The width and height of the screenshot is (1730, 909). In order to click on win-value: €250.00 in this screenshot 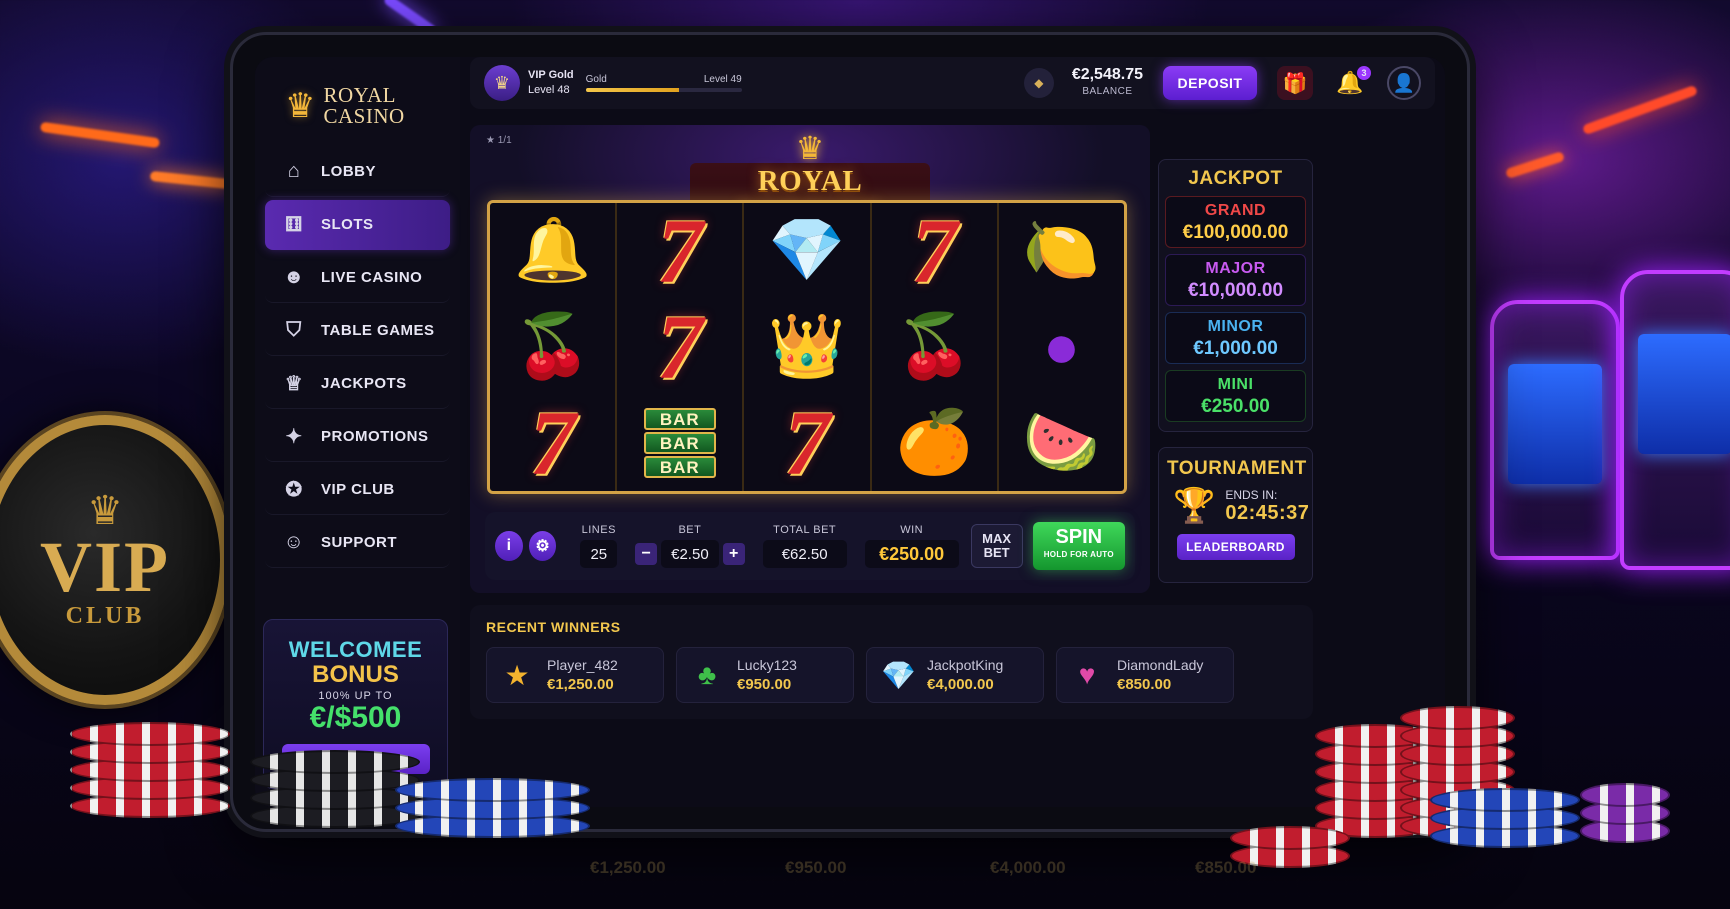, I will do `click(911, 554)`.